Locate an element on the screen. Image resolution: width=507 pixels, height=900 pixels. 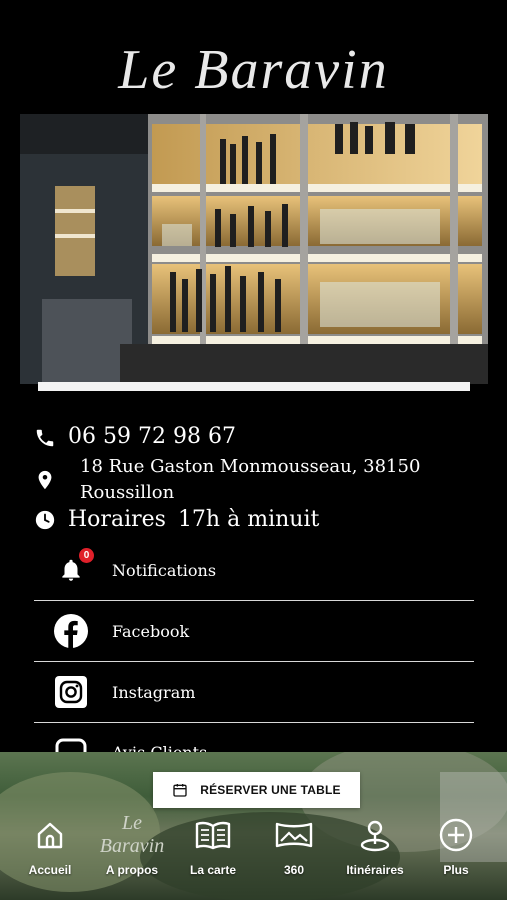
nav-label: Plus is located at coordinates (456, 870).